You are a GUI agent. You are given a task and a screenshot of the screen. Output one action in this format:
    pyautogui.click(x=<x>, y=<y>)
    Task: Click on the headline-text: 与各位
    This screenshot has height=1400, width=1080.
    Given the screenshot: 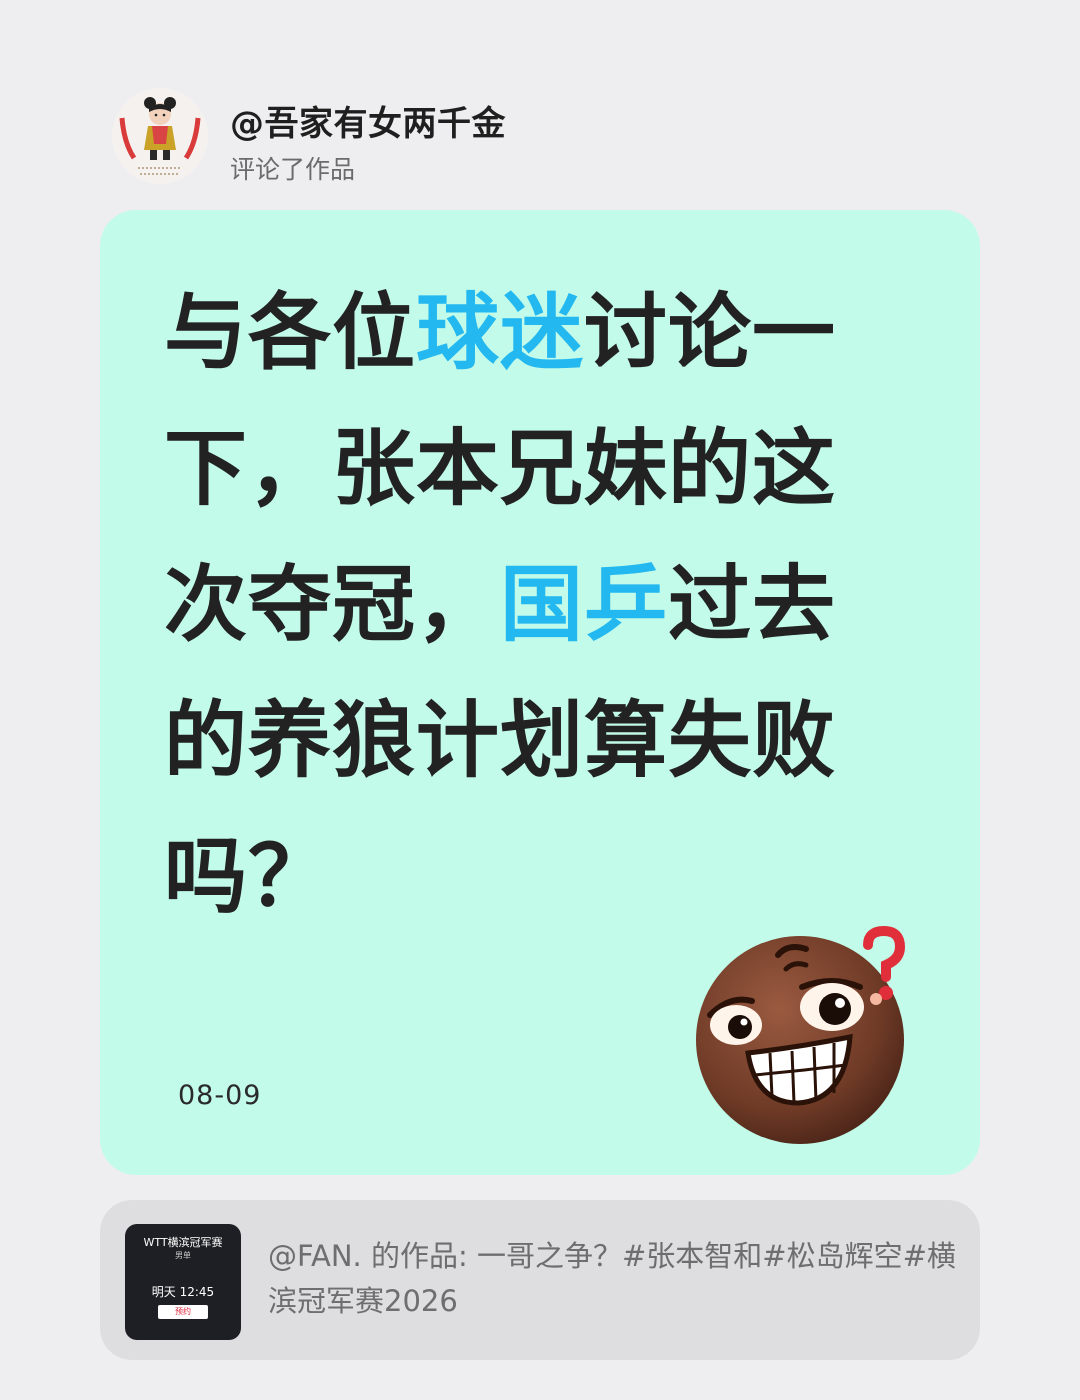 What is the action you would take?
    pyautogui.click(x=290, y=332)
    